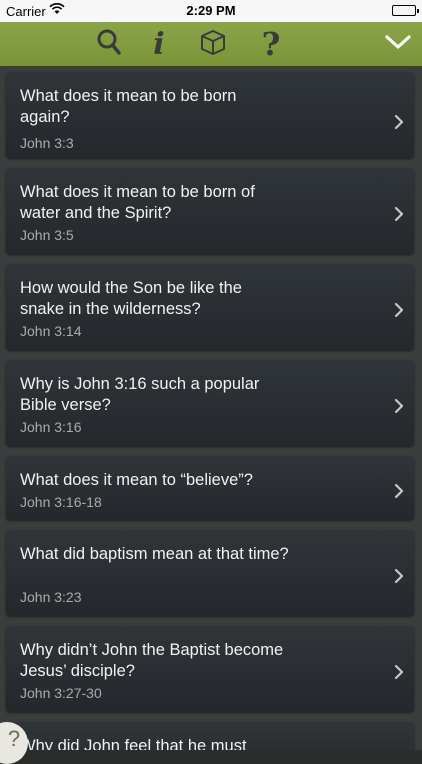 The height and width of the screenshot is (764, 422). I want to click on status-bar: Carrier 2:29 PM, so click(211, 11).